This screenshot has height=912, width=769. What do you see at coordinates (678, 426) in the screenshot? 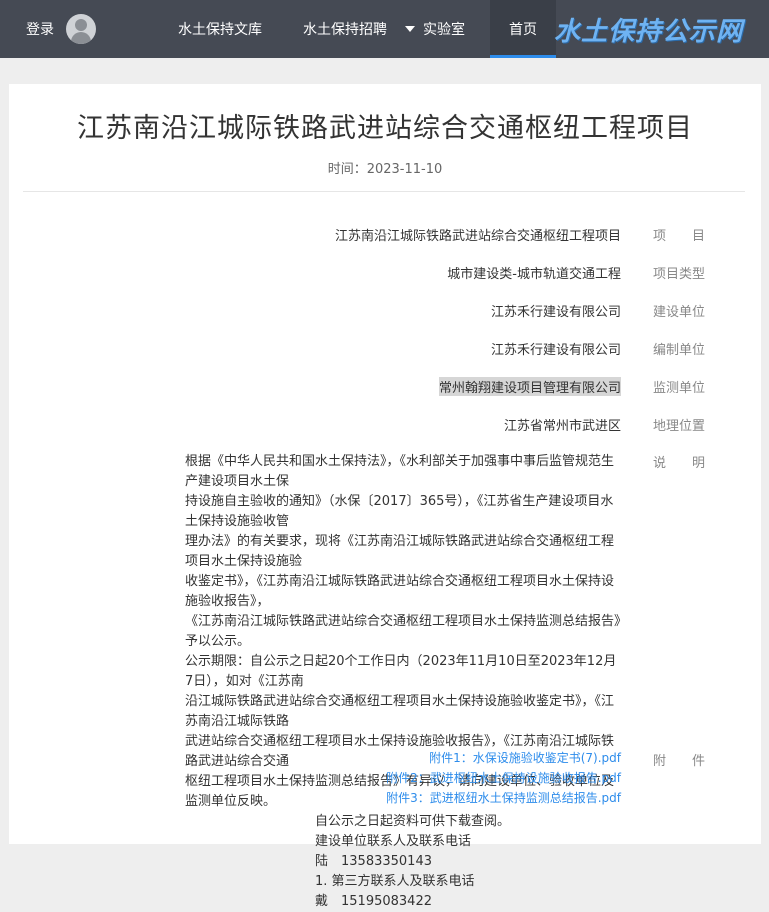
I see `field-label: 地理位置` at bounding box center [678, 426].